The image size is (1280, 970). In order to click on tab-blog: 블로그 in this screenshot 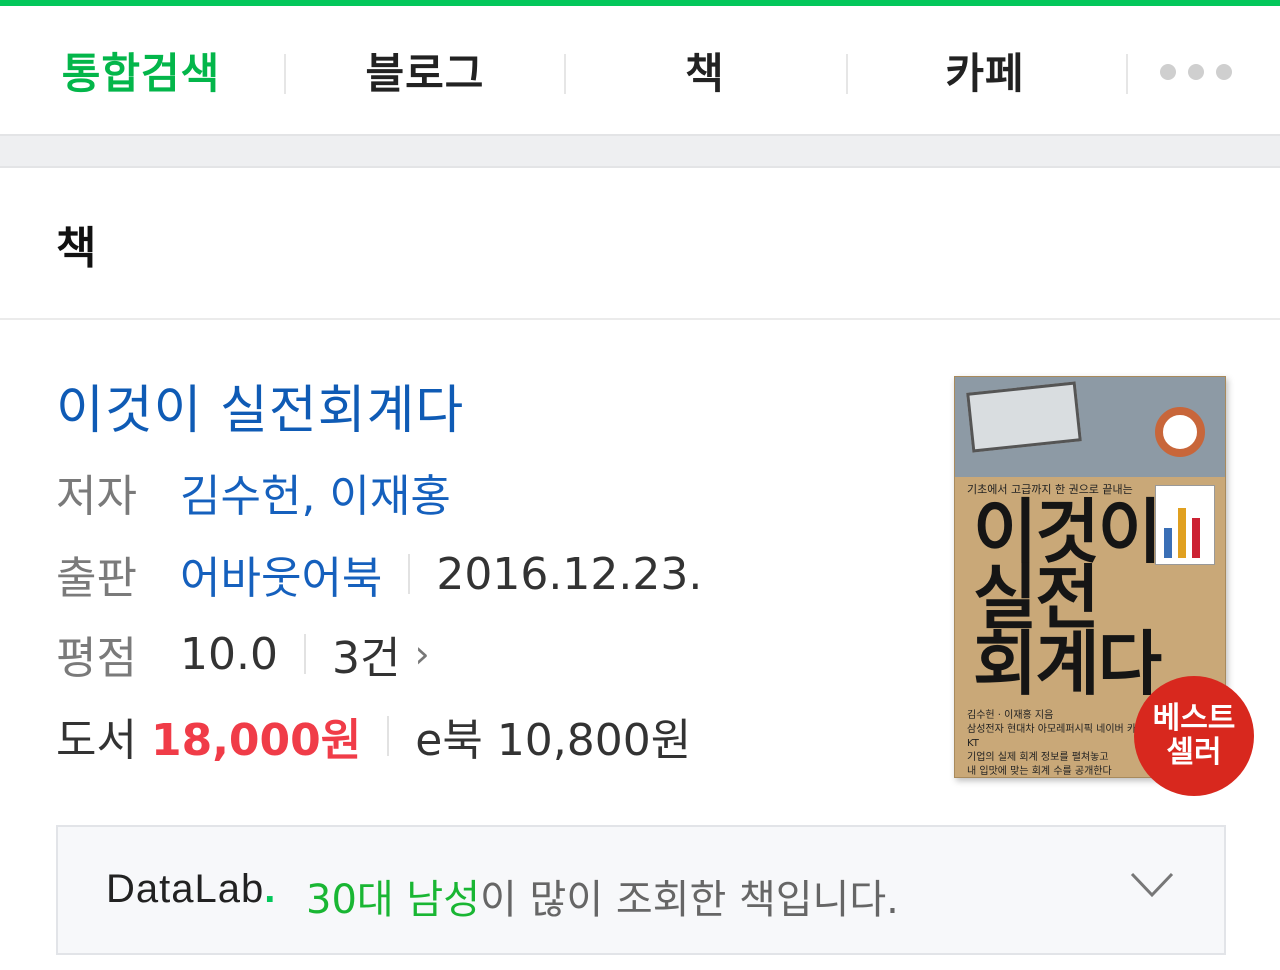, I will do `click(425, 70)`.